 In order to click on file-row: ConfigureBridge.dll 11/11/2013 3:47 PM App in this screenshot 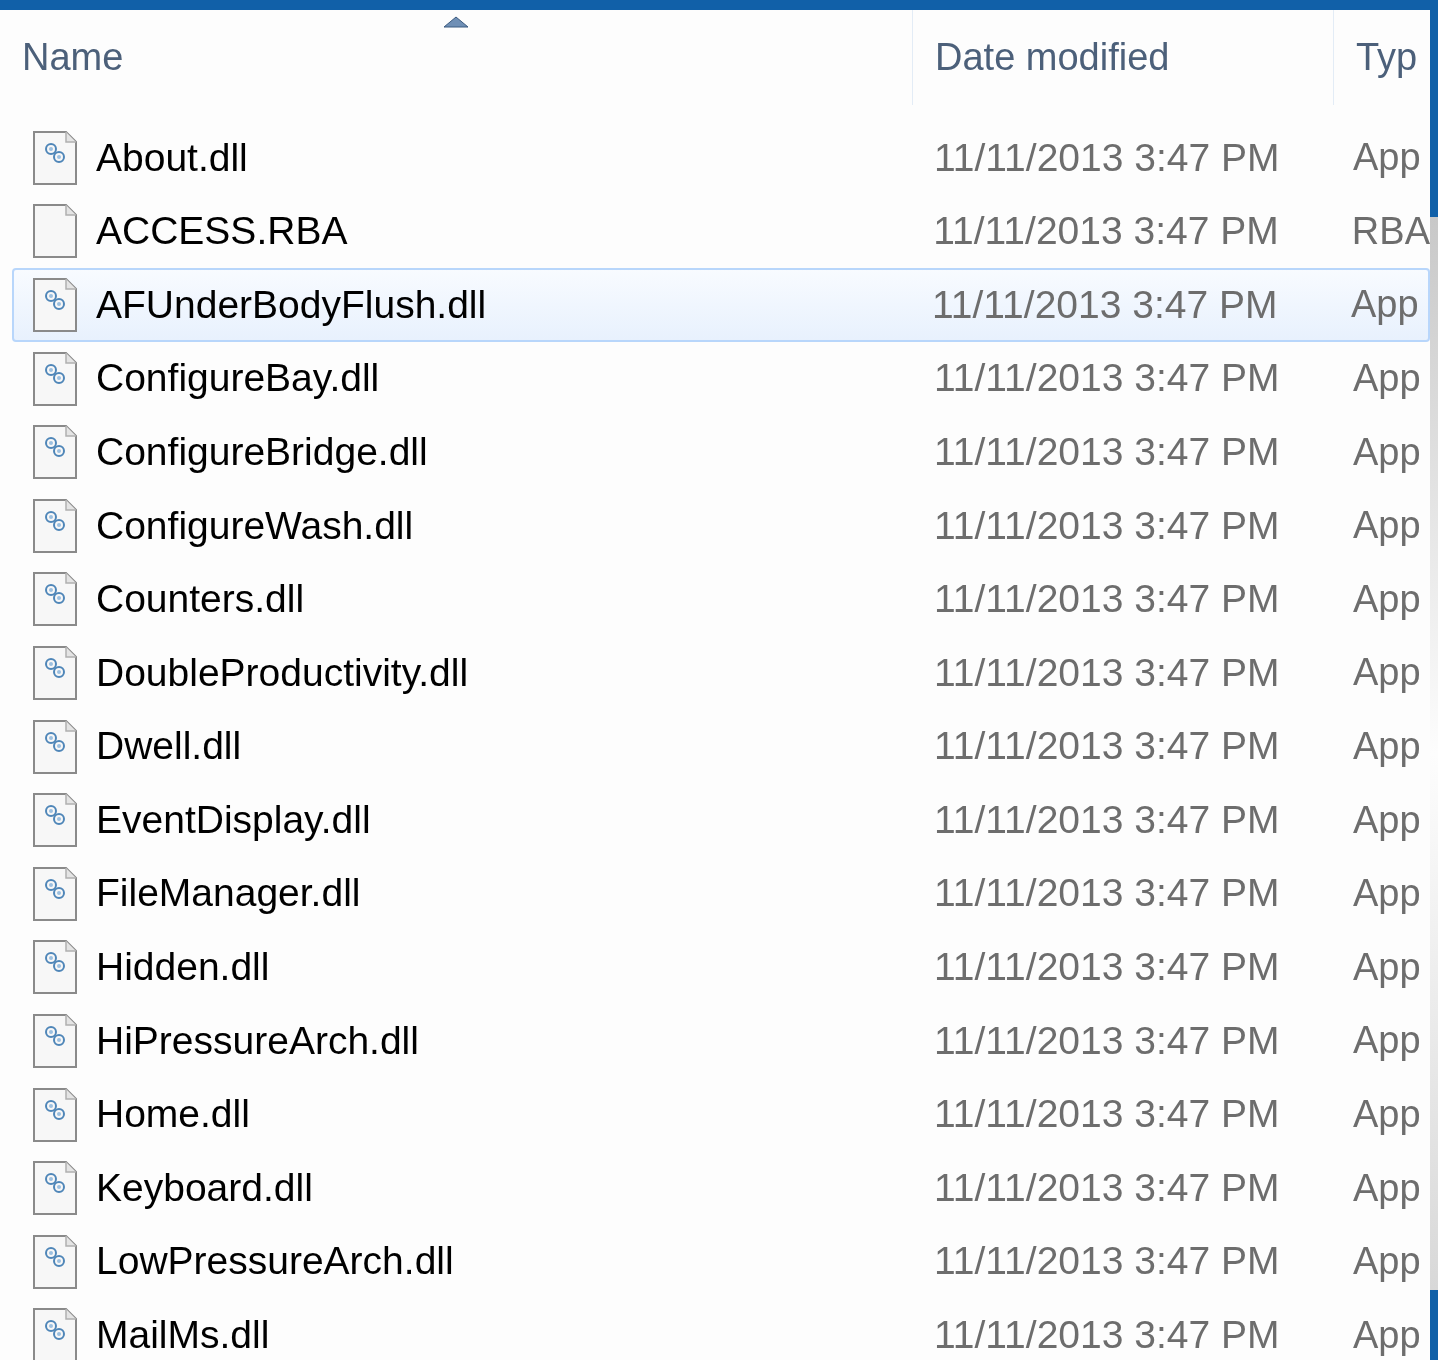, I will do `click(715, 452)`.